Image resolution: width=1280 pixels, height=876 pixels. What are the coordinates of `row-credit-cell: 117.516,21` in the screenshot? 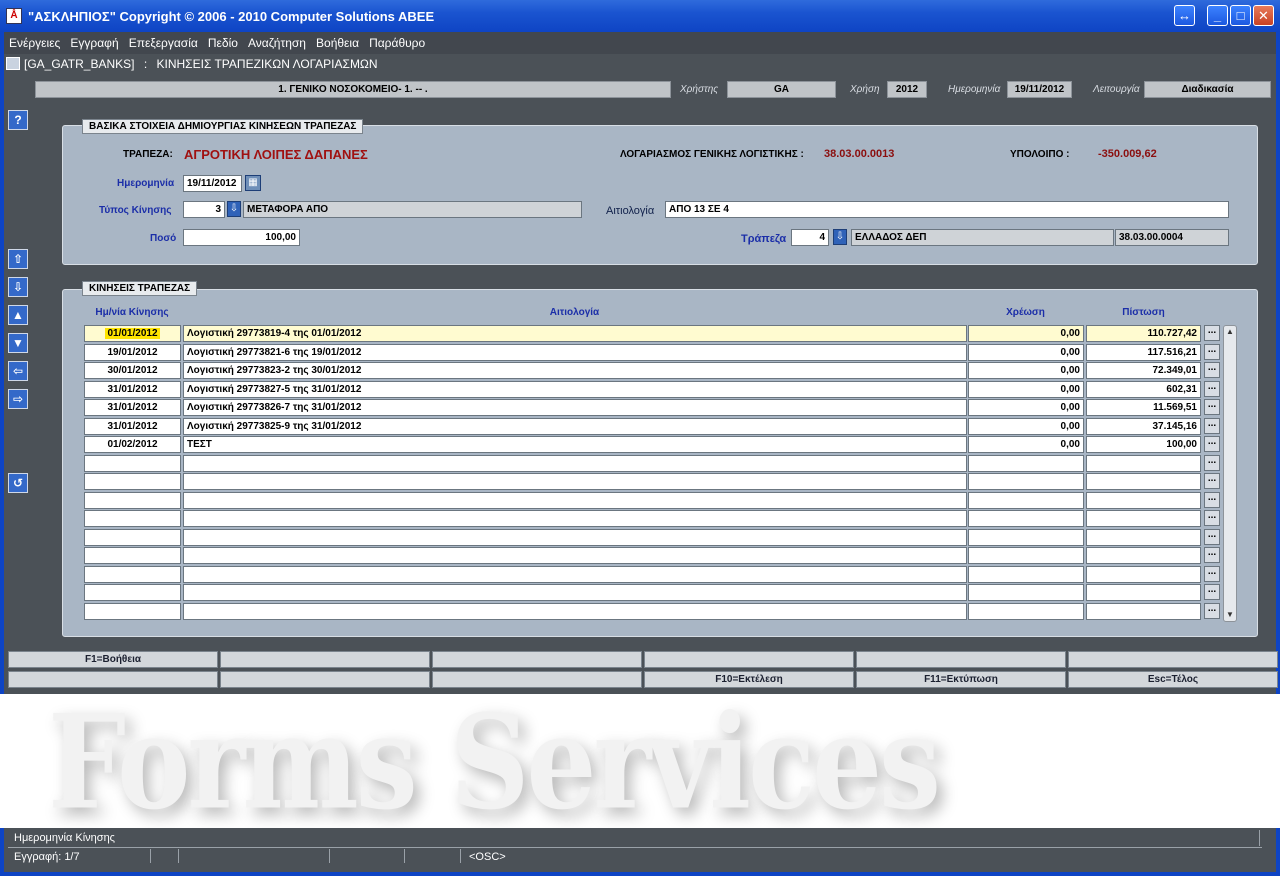 It's located at (1143, 352).